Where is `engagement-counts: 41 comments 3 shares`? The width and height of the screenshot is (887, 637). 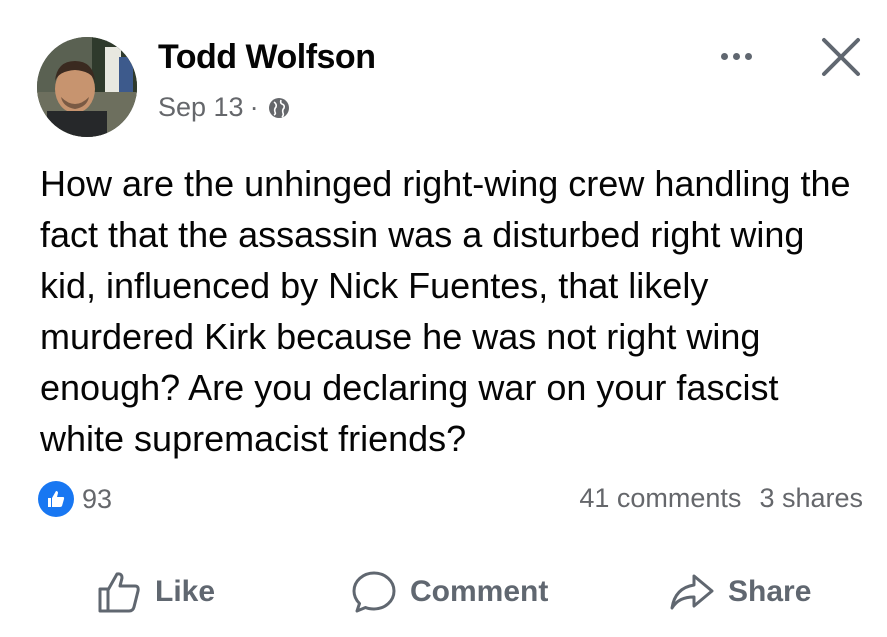 engagement-counts: 41 comments 3 shares is located at coordinates (721, 498).